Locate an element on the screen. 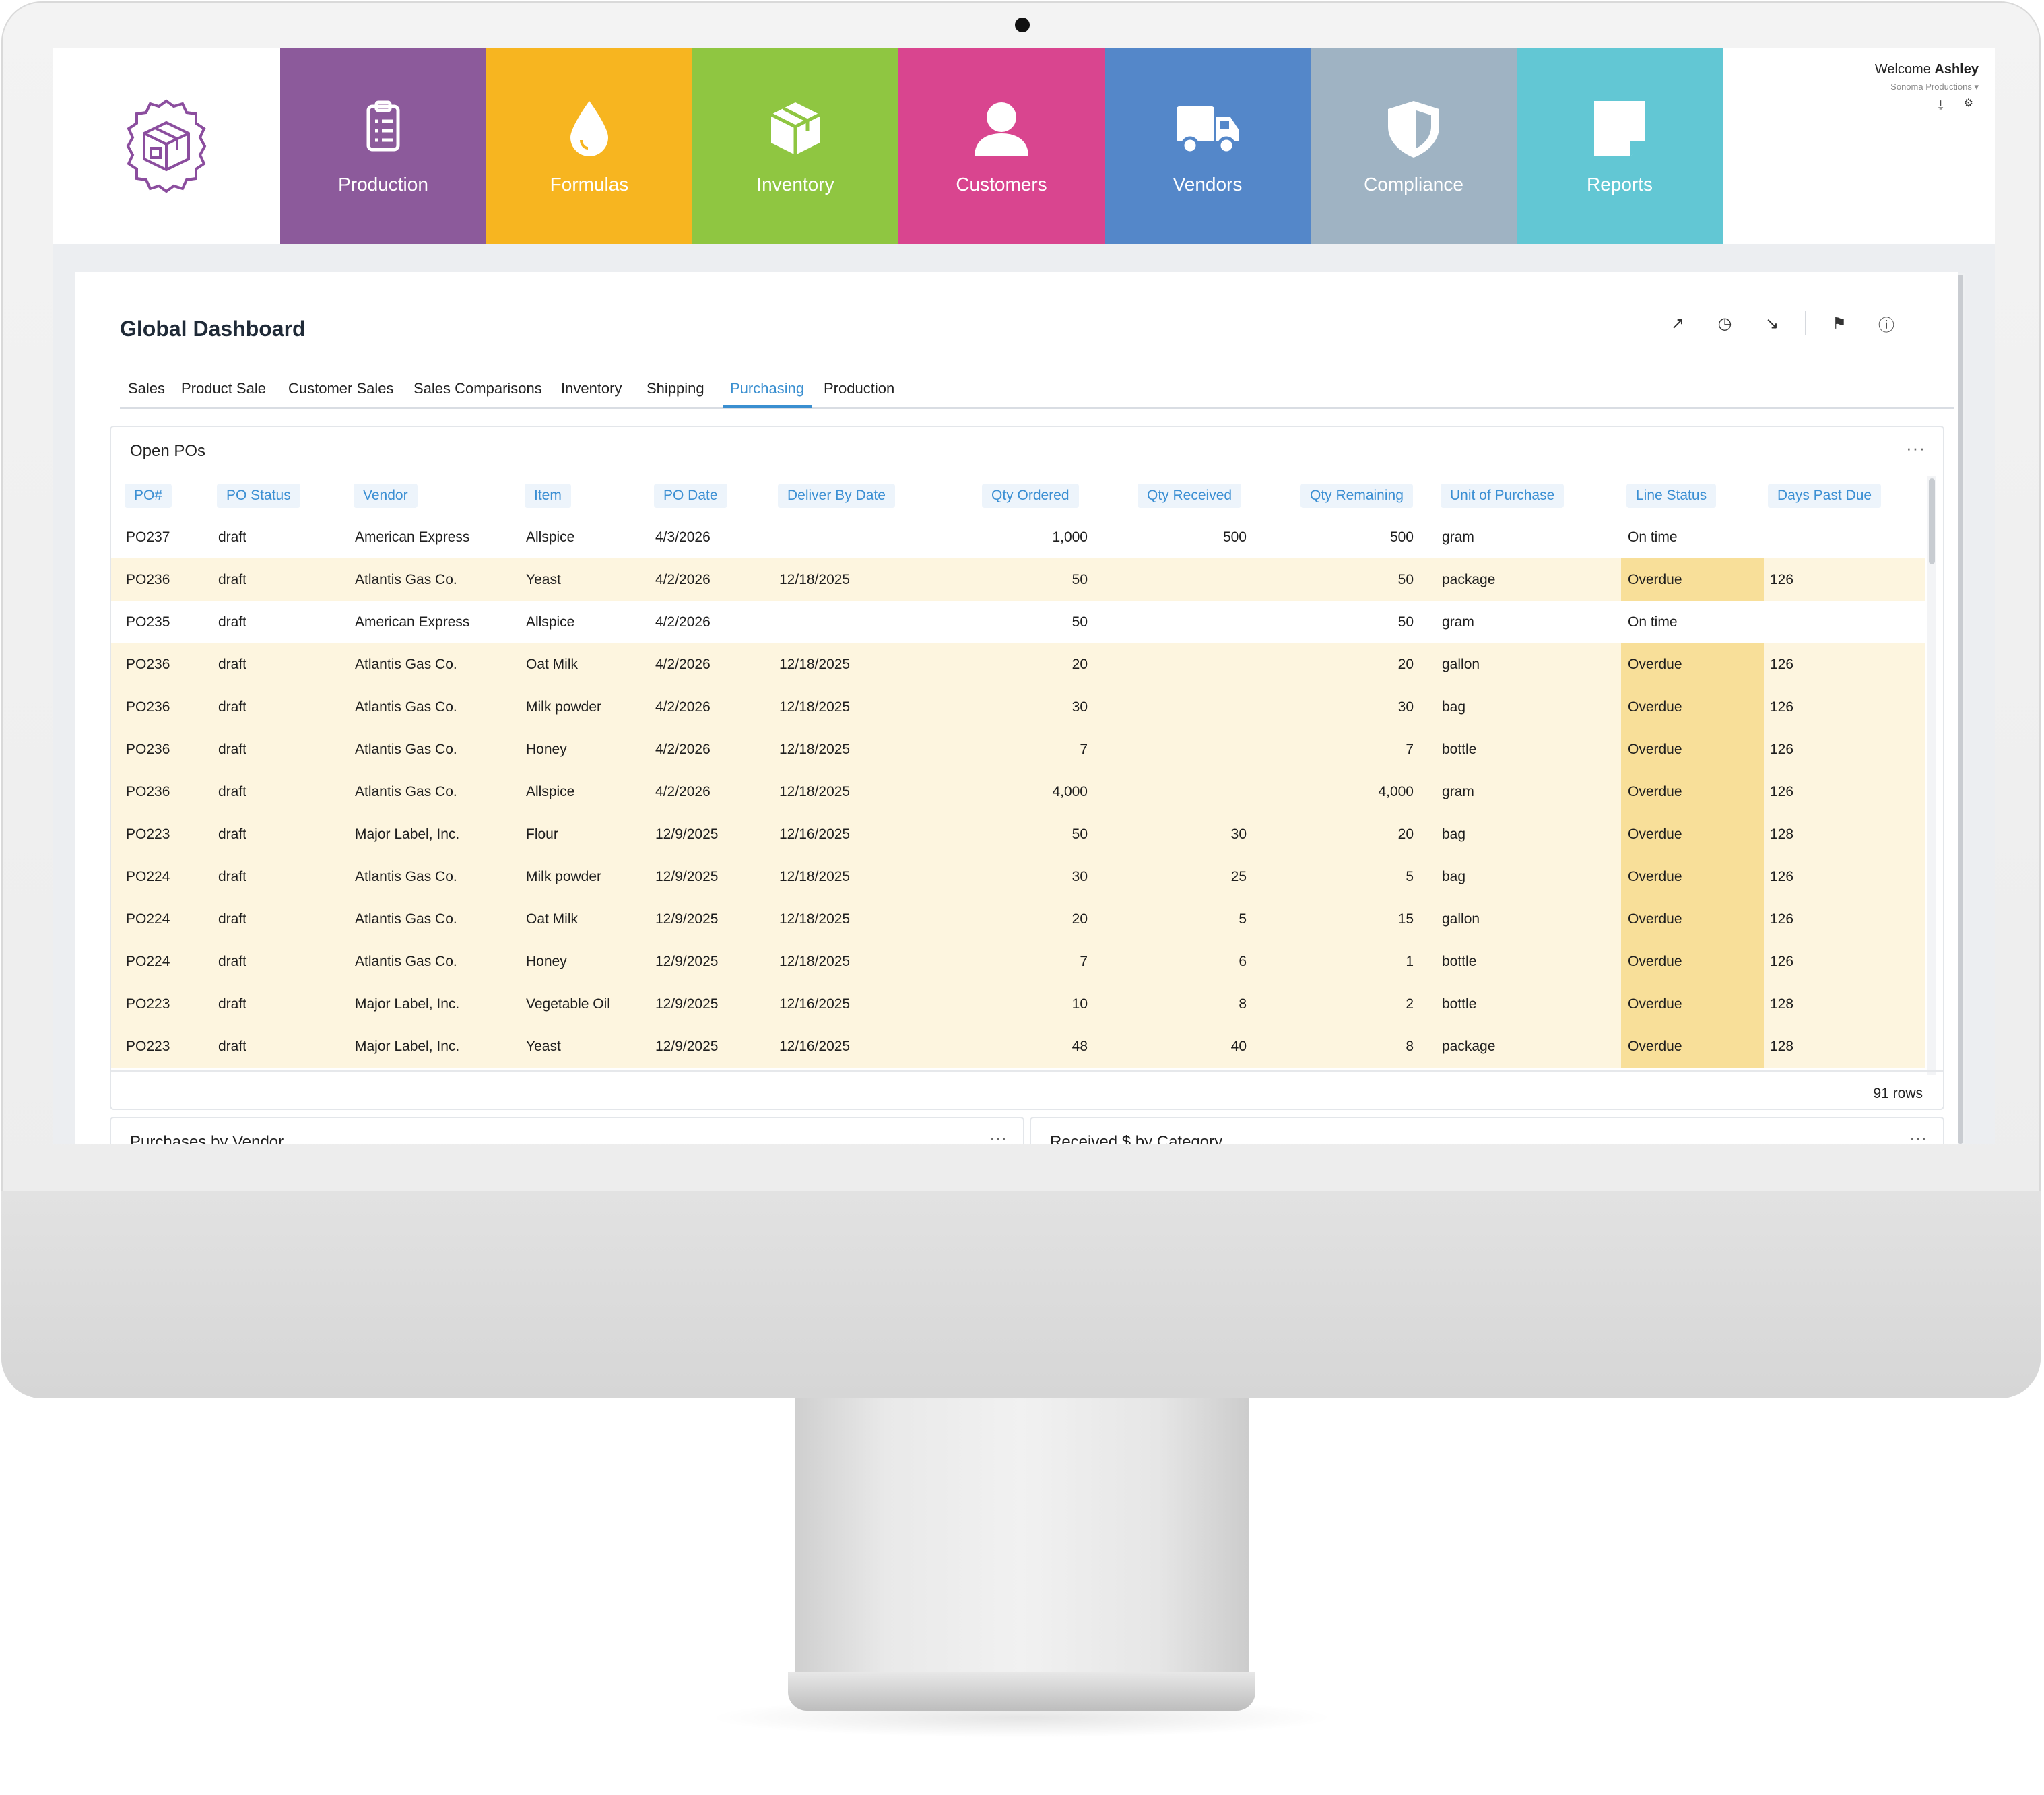 Image resolution: width=2044 pixels, height=1795 pixels. cell-item: Allspice is located at coordinates (550, 537).